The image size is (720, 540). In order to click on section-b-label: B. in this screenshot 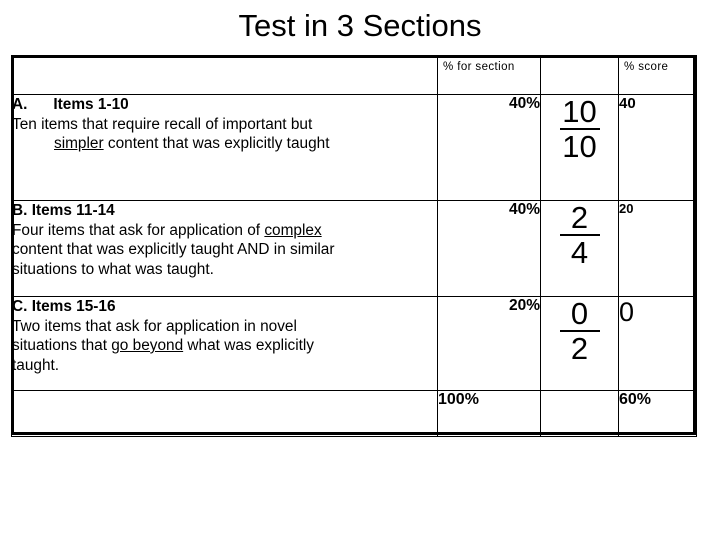, I will do `click(20, 210)`.